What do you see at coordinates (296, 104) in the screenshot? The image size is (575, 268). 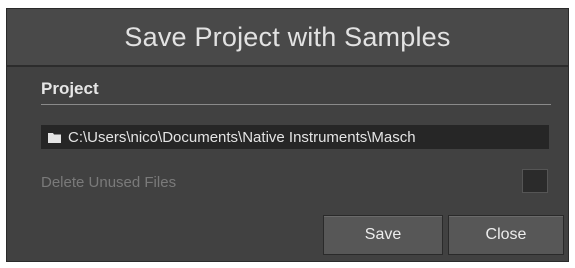 I see `section-divider` at bounding box center [296, 104].